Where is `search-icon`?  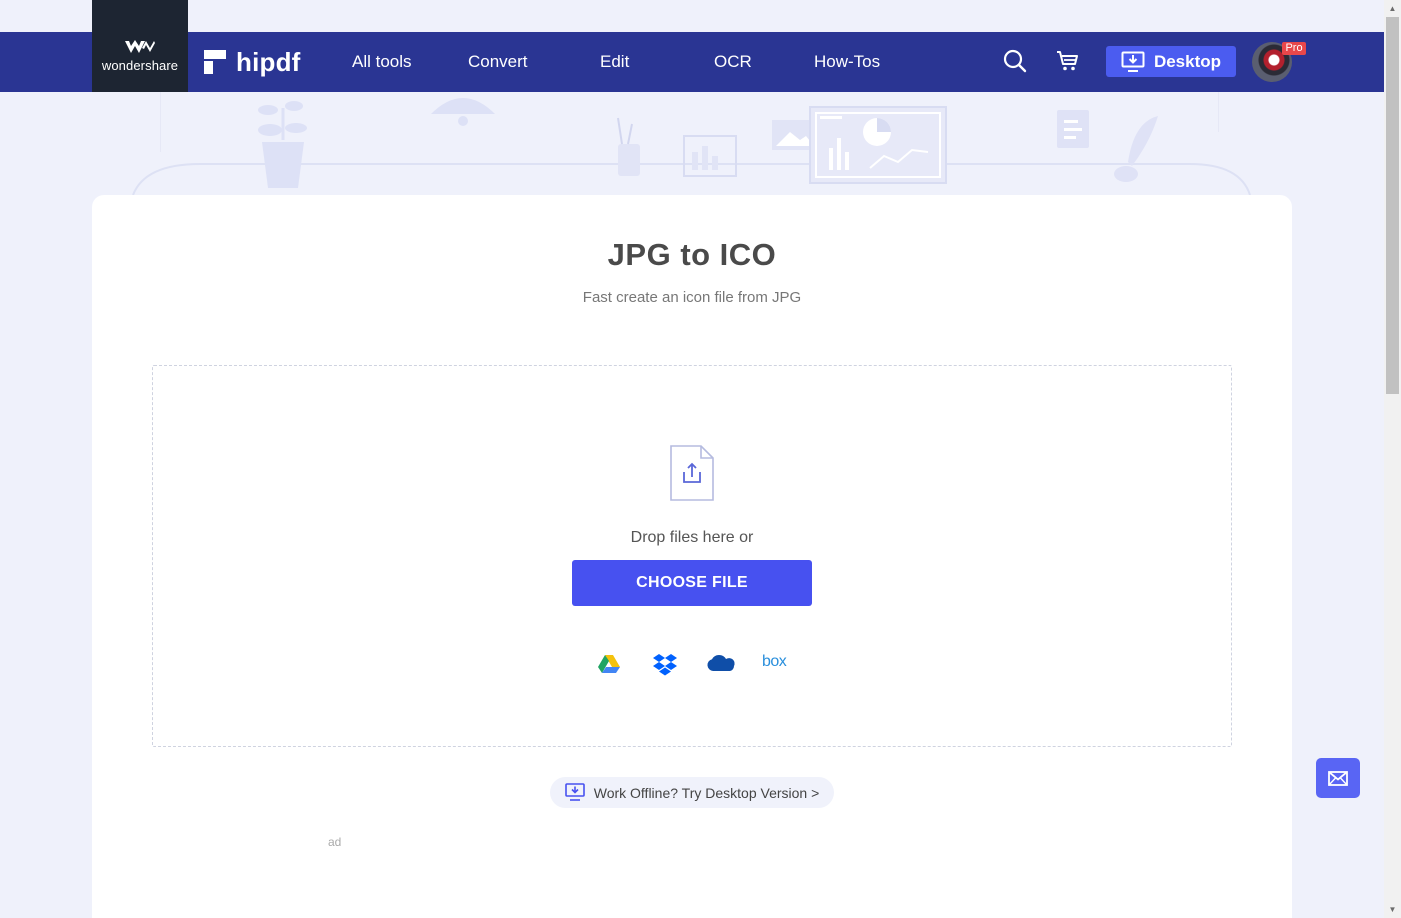
search-icon is located at coordinates (1015, 61).